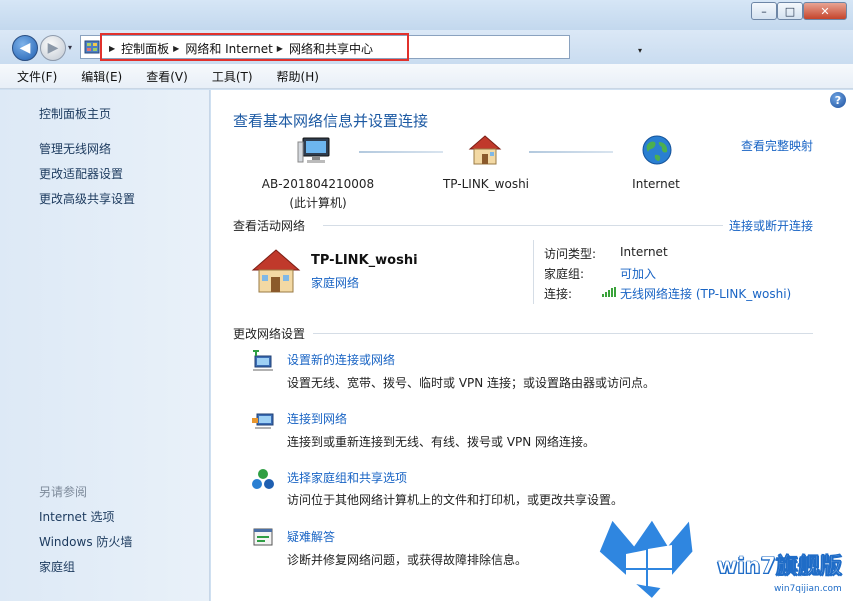 The width and height of the screenshot is (853, 601). I want to click on computer-icon, so click(314, 151).